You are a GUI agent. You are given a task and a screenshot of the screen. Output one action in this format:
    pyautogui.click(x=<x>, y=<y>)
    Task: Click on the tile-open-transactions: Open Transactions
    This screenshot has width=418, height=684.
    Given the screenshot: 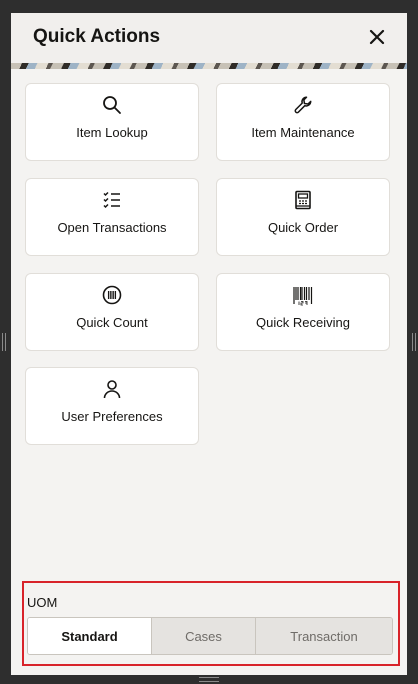 What is the action you would take?
    pyautogui.click(x=112, y=217)
    